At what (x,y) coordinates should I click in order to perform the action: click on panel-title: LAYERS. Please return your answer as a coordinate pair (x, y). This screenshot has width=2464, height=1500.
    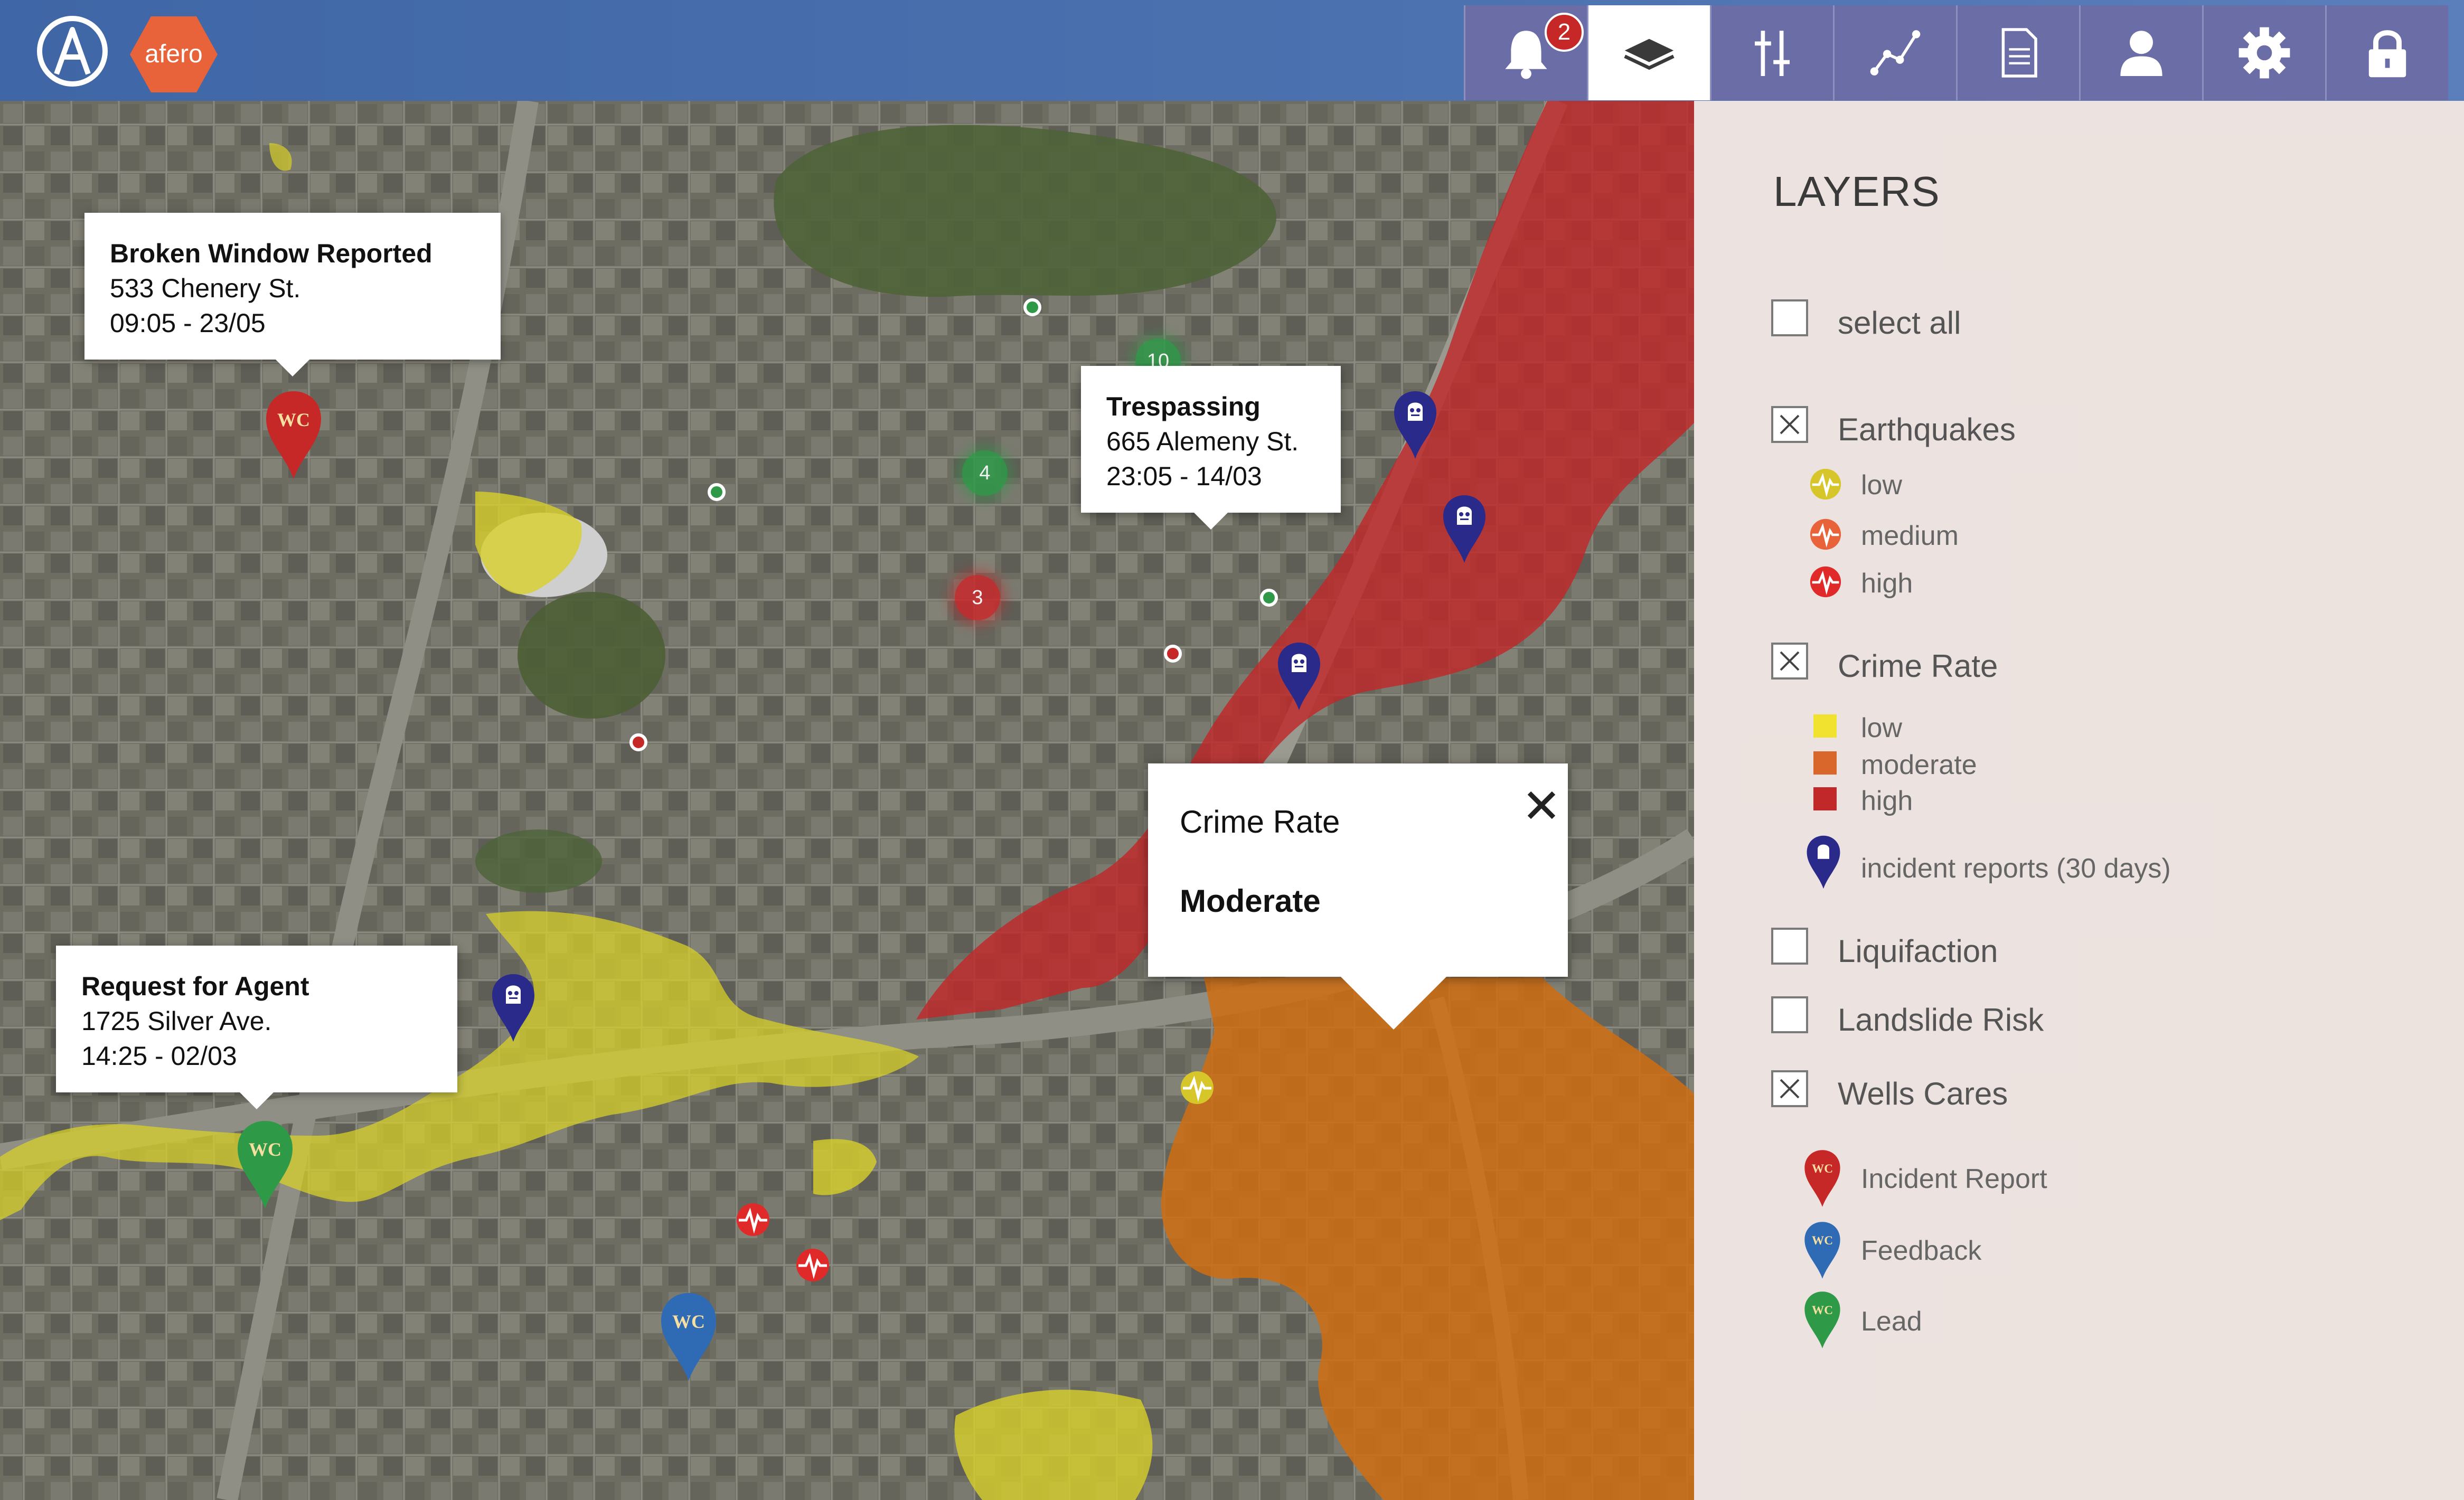
    Looking at the image, I should click on (1856, 191).